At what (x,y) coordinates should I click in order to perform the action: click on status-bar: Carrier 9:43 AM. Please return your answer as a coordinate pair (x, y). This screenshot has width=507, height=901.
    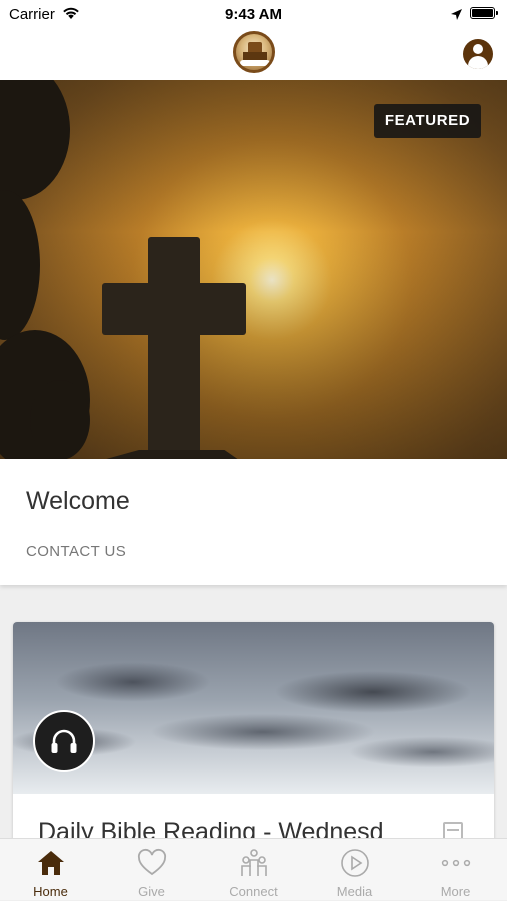
    Looking at the image, I should click on (253, 15).